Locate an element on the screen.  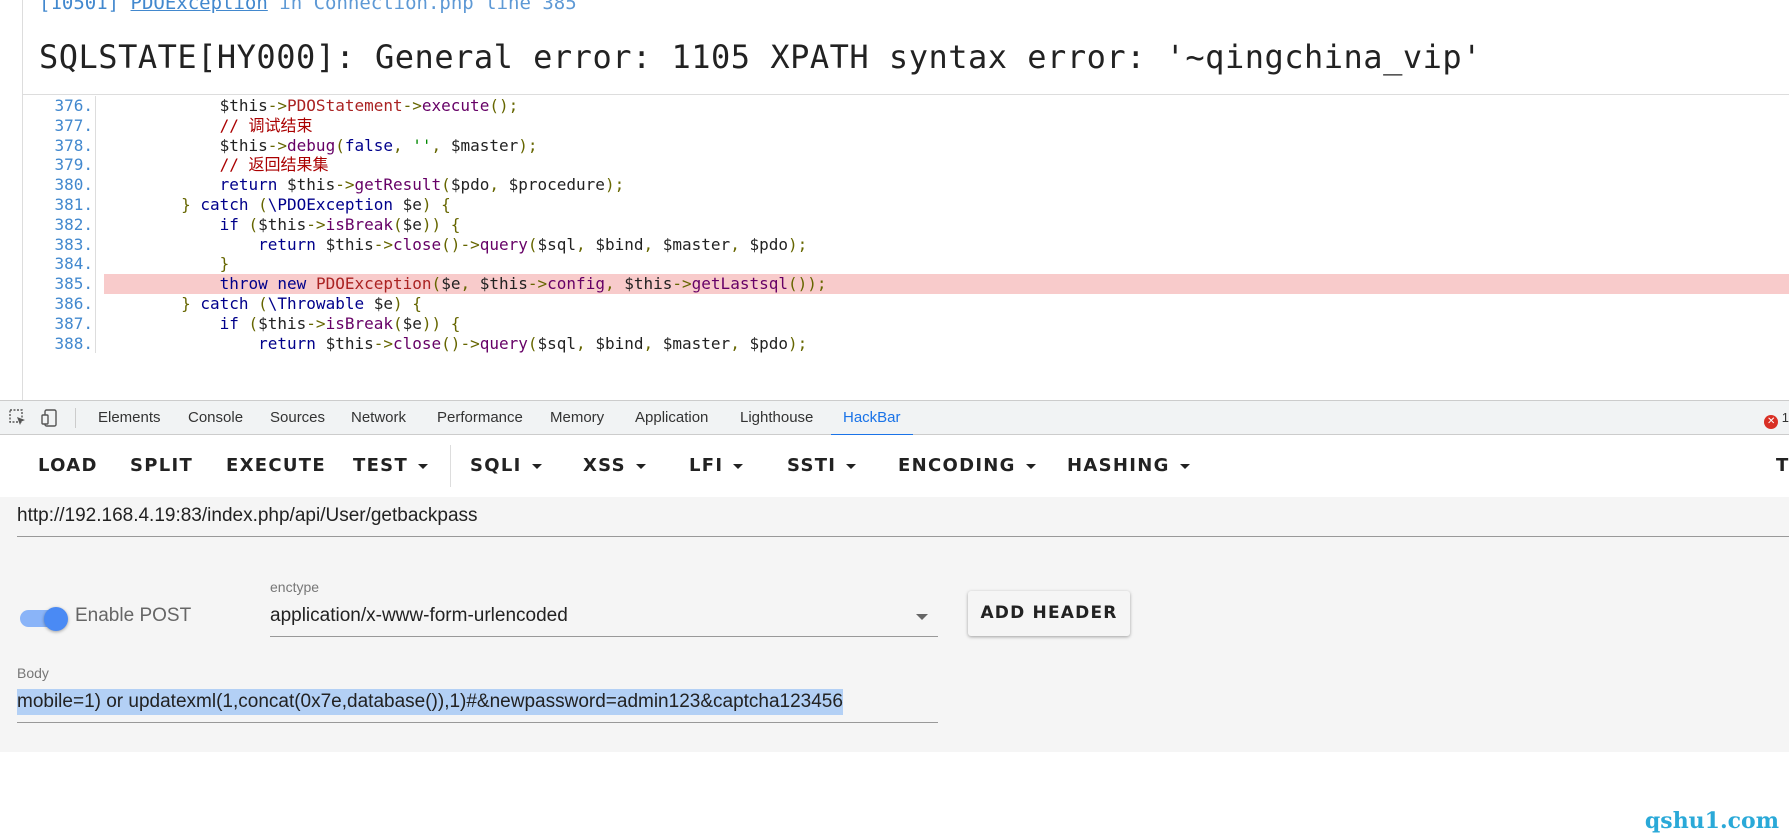
line-number: 388. is located at coordinates (59, 343).